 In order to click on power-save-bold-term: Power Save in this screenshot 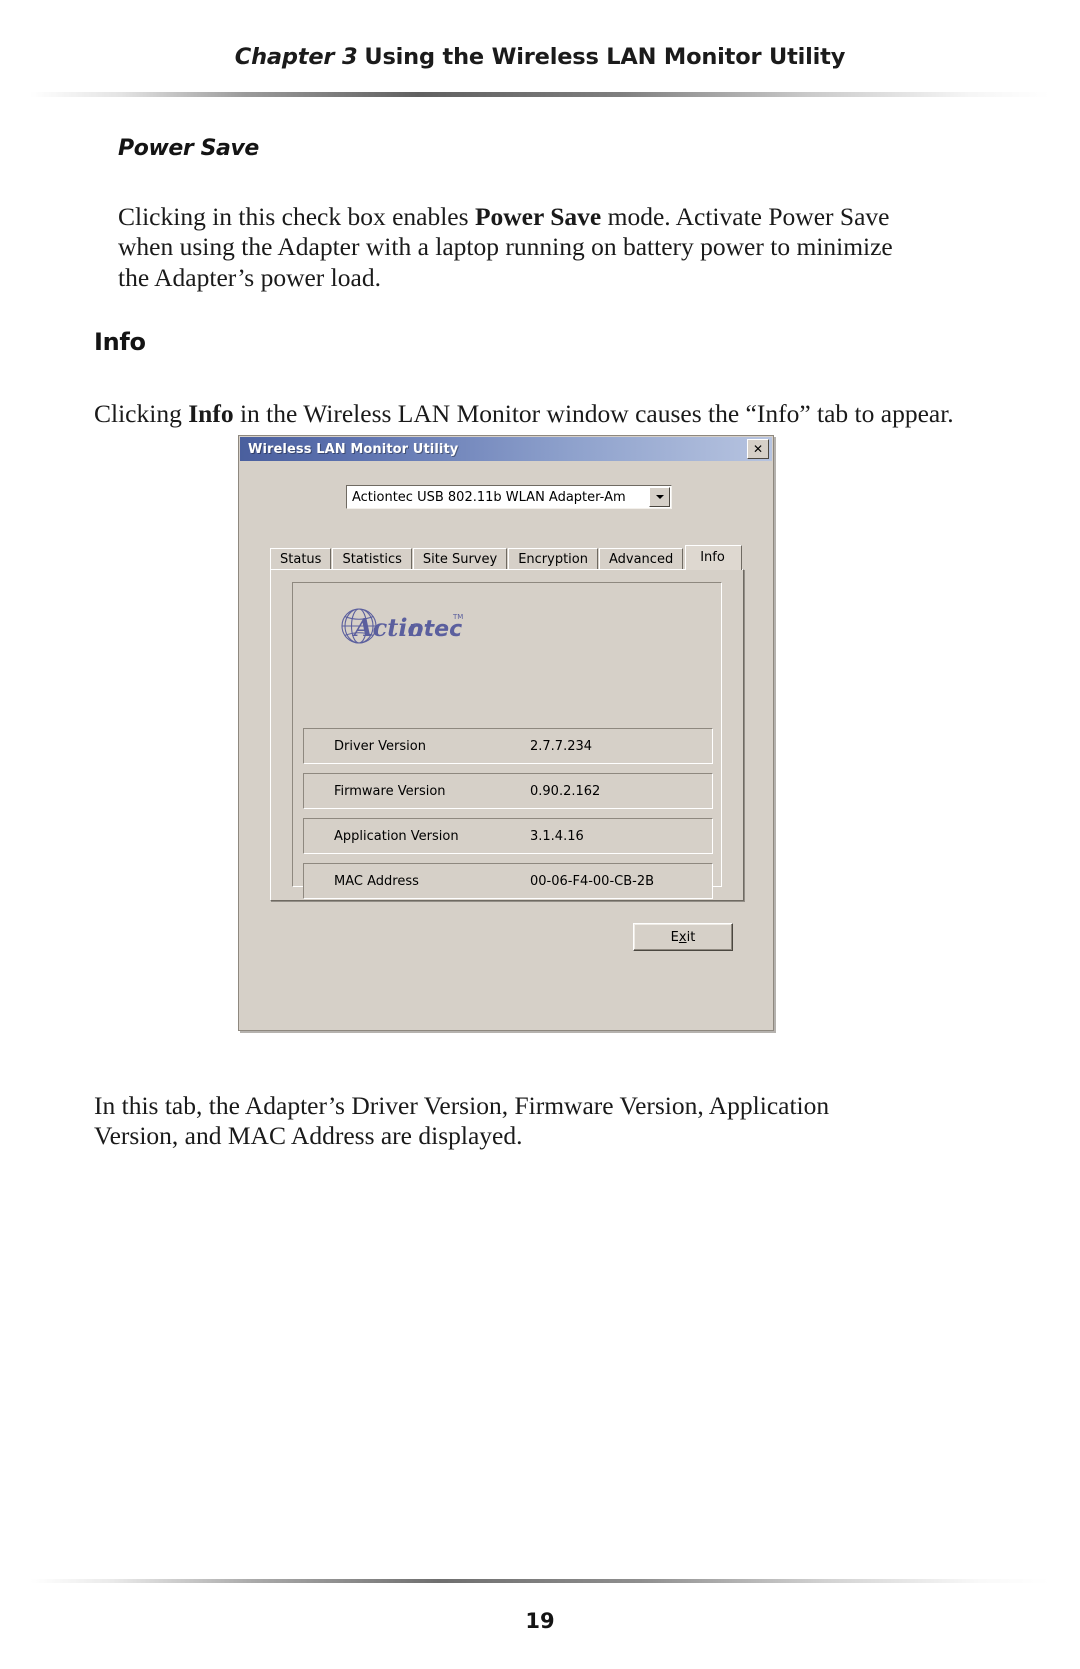, I will do `click(538, 216)`.